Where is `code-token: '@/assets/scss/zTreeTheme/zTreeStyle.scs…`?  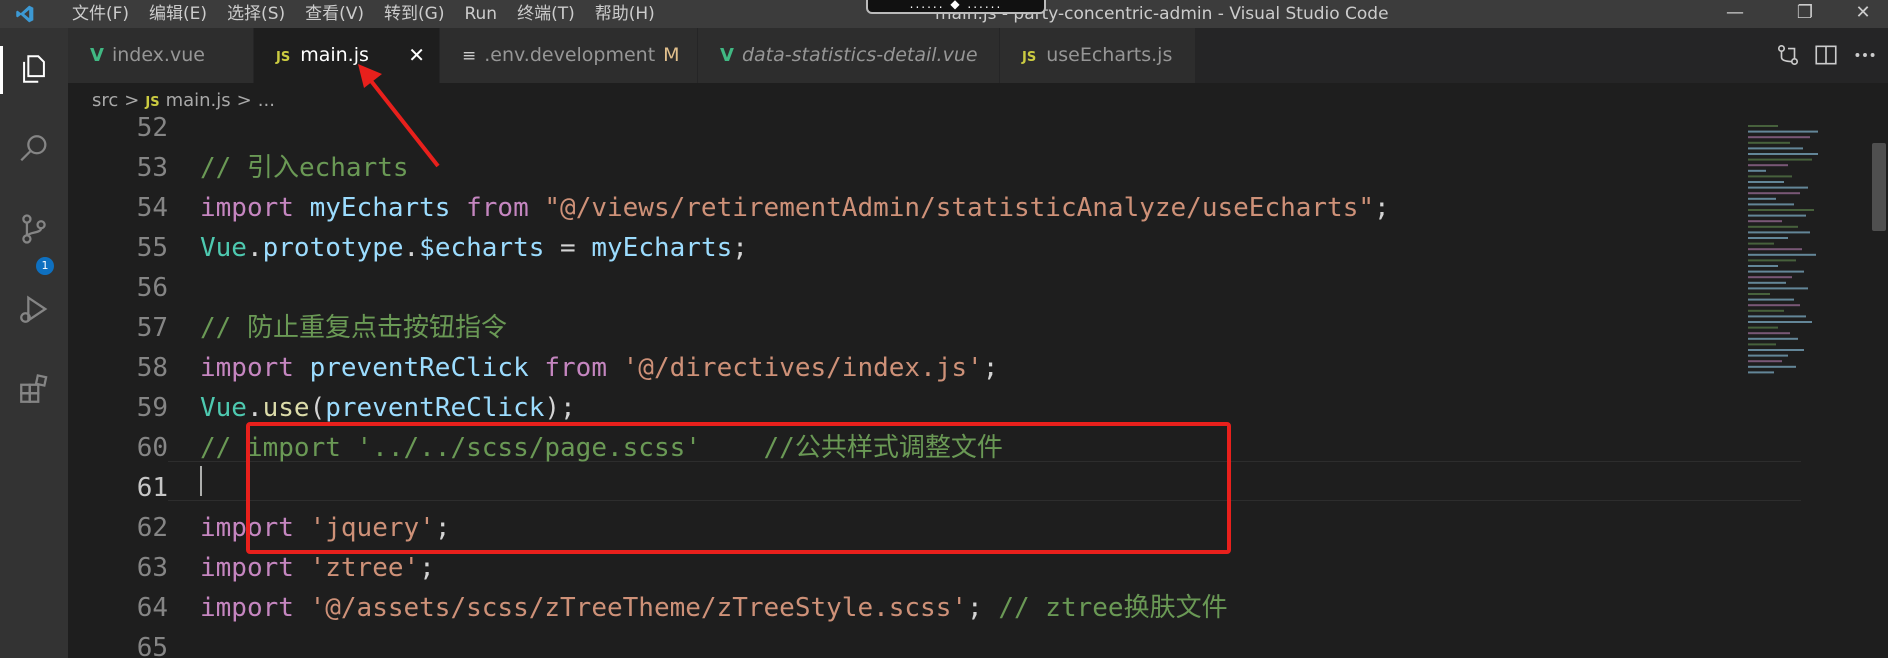
code-token: '@/assets/scss/zTreeTheme/zTreeStyle.scs… is located at coordinates (638, 608).